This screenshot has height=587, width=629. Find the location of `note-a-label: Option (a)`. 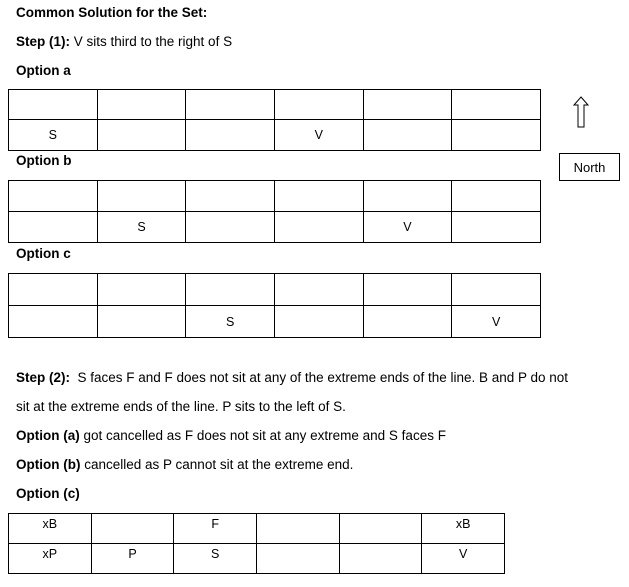

note-a-label: Option (a) is located at coordinates (48, 435).